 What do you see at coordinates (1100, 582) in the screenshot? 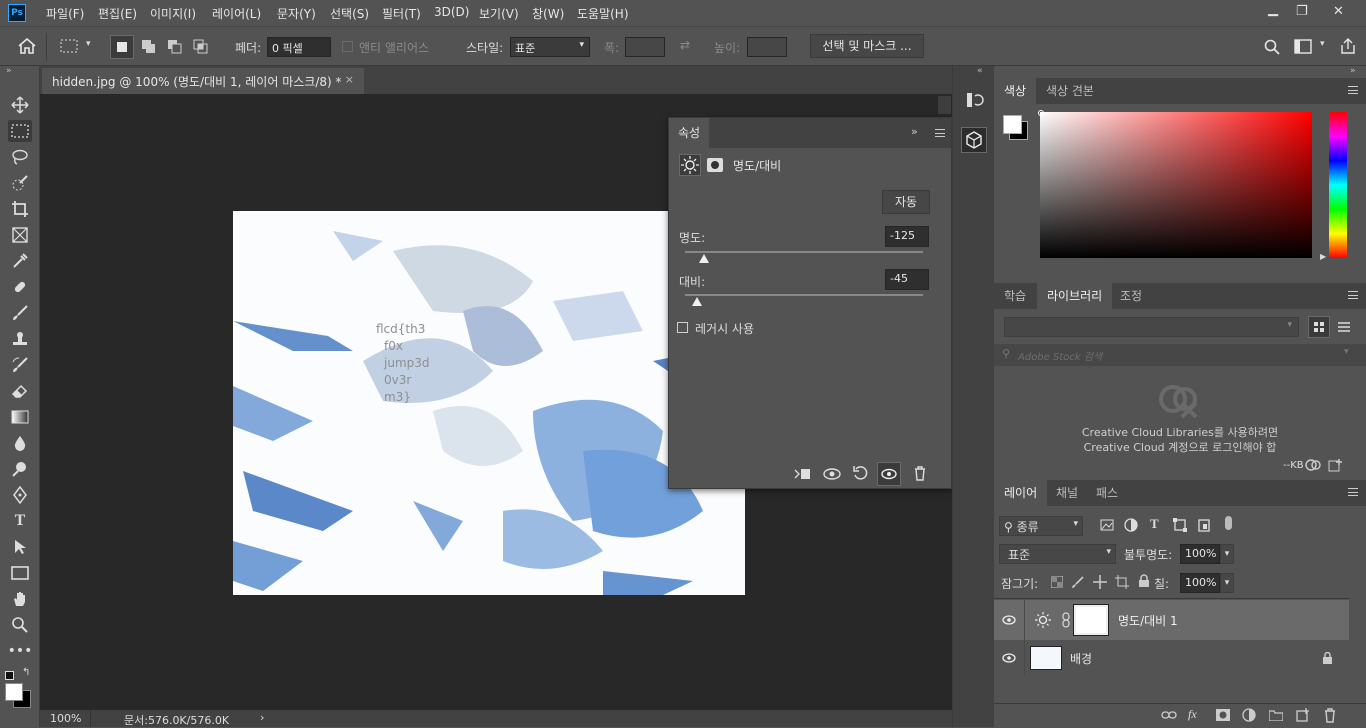
I see `lock-position-icon` at bounding box center [1100, 582].